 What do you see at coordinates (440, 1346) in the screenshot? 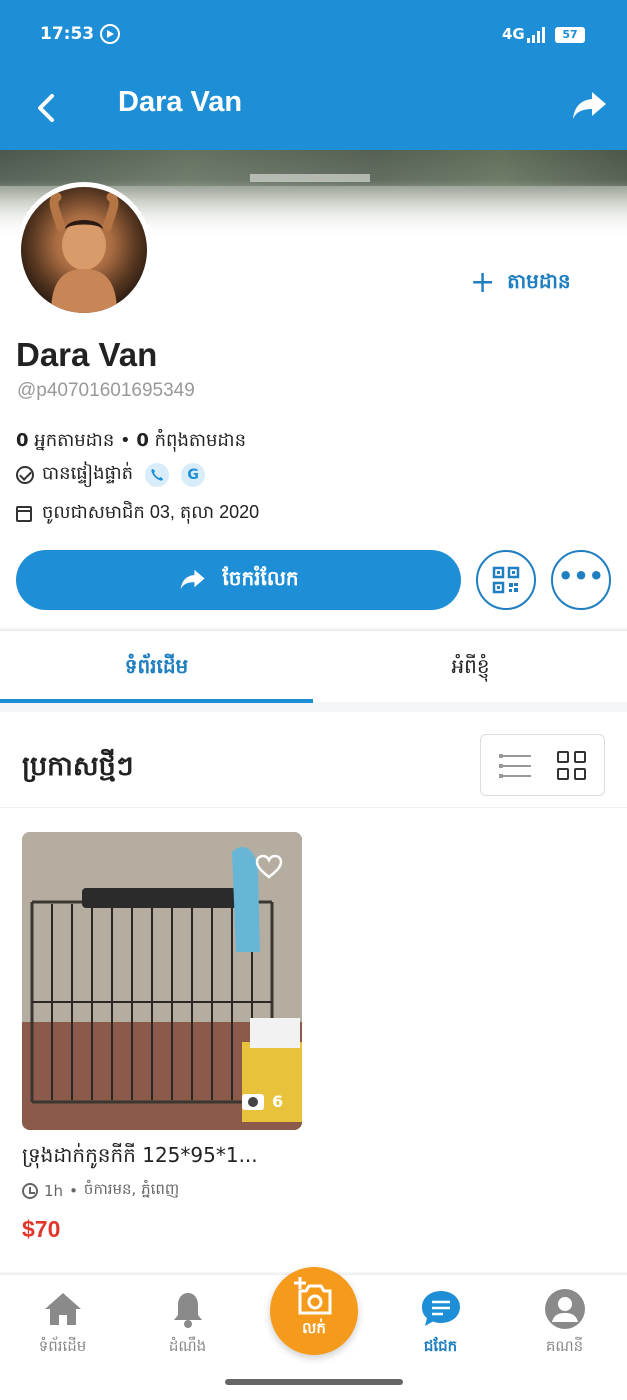
I see `nav-chat-label: ជជែក` at bounding box center [440, 1346].